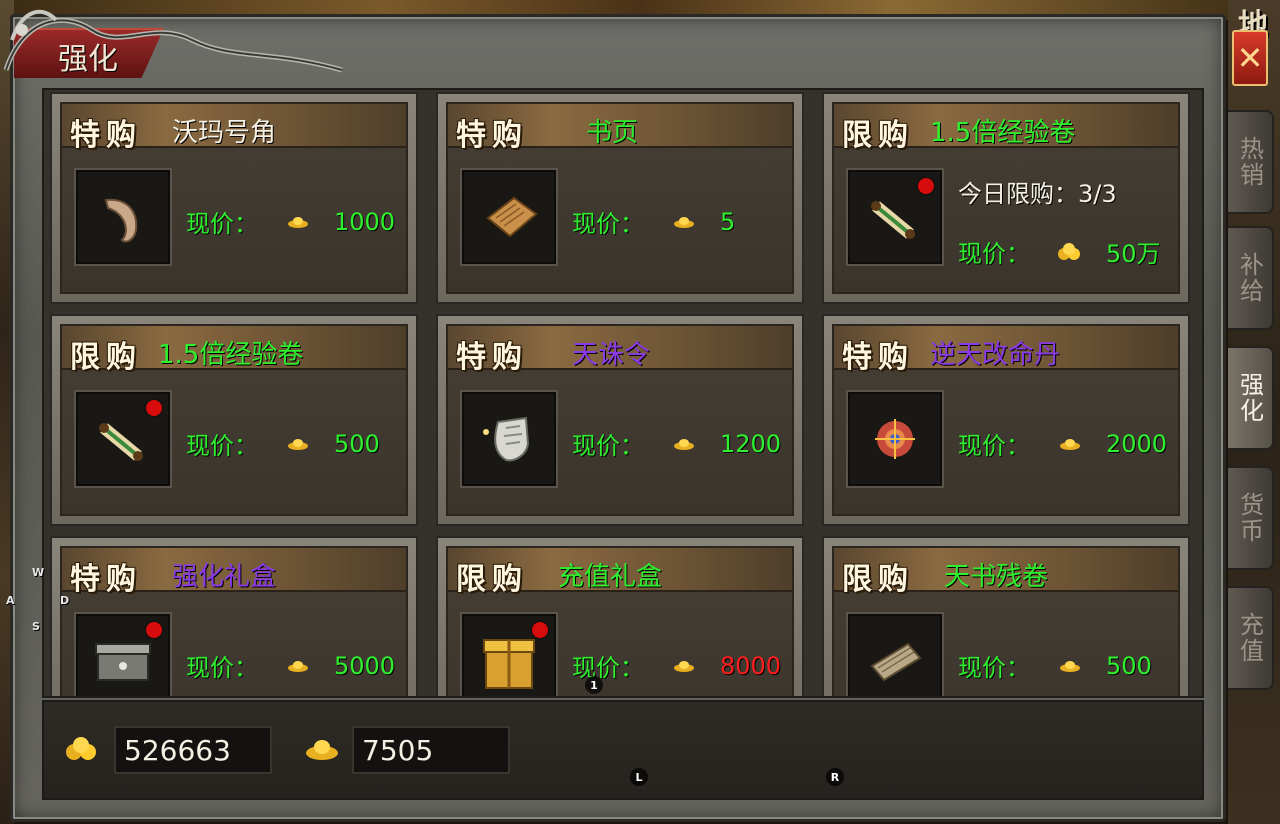 This screenshot has height=824, width=1280. I want to click on price-value: 2000, so click(1137, 443).